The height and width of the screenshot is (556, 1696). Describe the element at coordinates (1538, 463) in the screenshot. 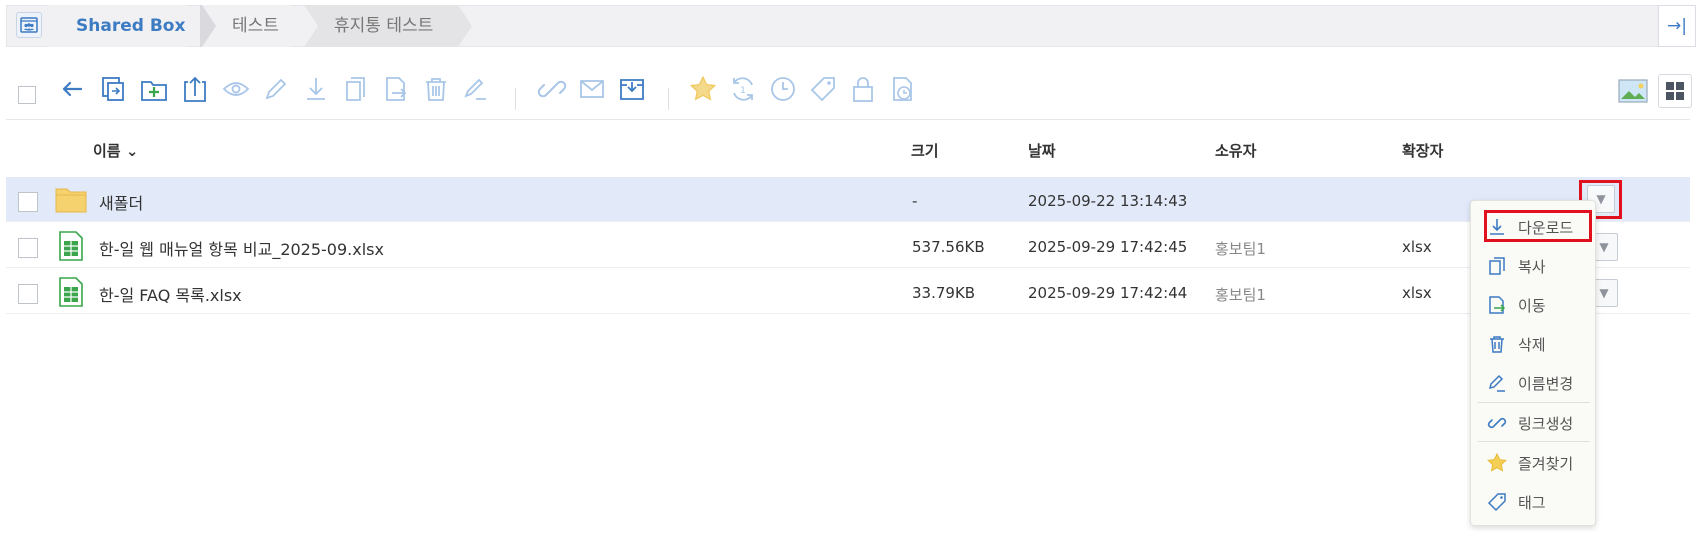

I see `menu-item-favorite: 즐겨찾기` at that location.